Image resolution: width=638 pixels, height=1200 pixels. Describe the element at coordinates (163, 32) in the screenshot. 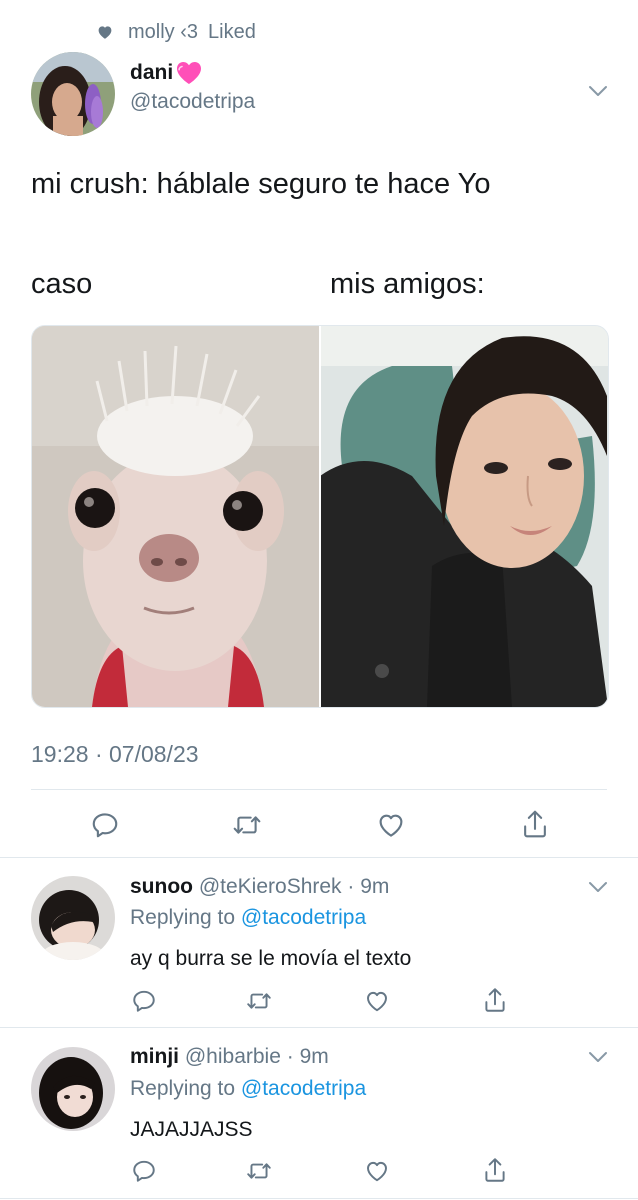

I see `liked-by-user: molly ‹3` at that location.